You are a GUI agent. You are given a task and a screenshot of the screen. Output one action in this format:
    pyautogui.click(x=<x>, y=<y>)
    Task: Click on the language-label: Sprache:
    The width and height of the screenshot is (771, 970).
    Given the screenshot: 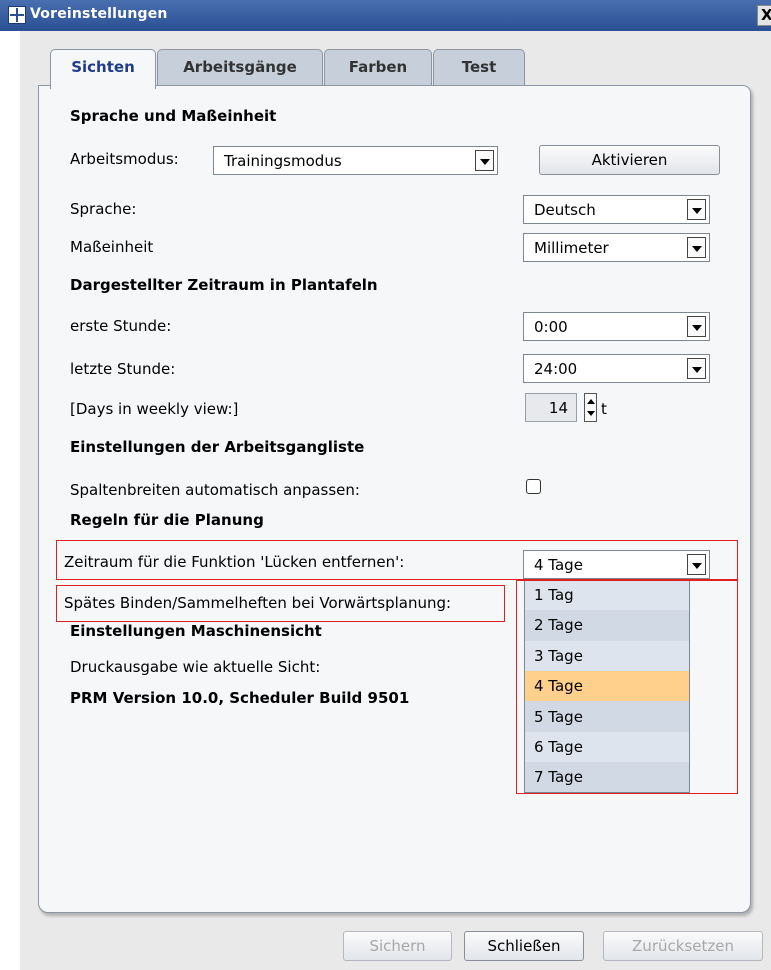 What is the action you would take?
    pyautogui.click(x=103, y=209)
    